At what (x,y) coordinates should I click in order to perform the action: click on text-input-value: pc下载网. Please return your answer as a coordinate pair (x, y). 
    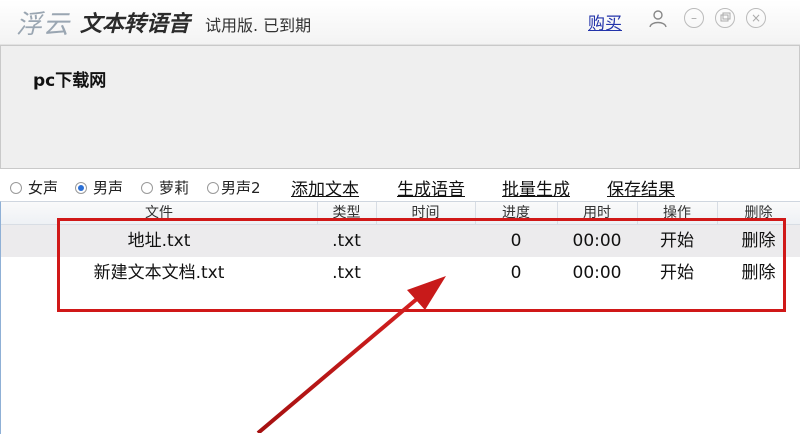
    Looking at the image, I should click on (70, 81).